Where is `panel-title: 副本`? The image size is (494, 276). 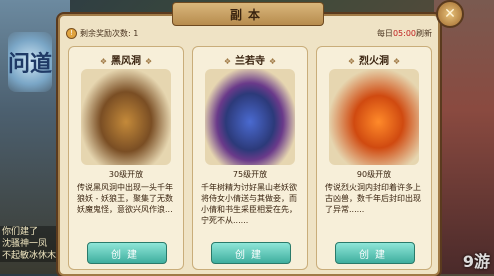
panel-title: 副本 is located at coordinates (248, 14).